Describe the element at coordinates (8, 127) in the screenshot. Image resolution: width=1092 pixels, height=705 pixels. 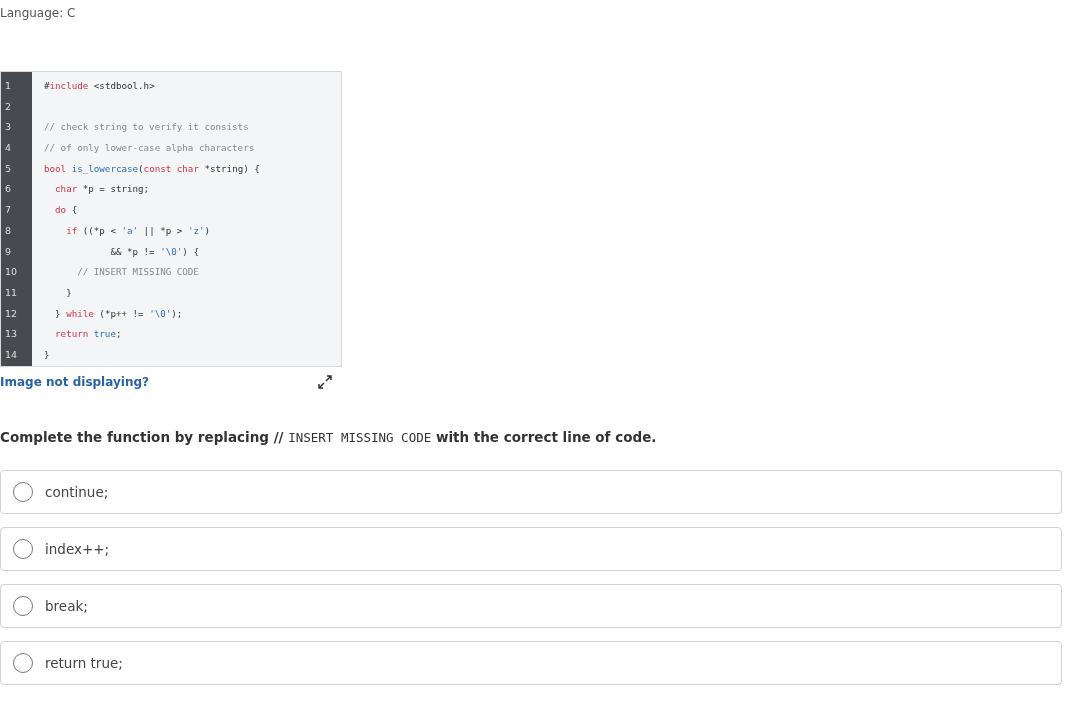
I see `line-number: 3` at that location.